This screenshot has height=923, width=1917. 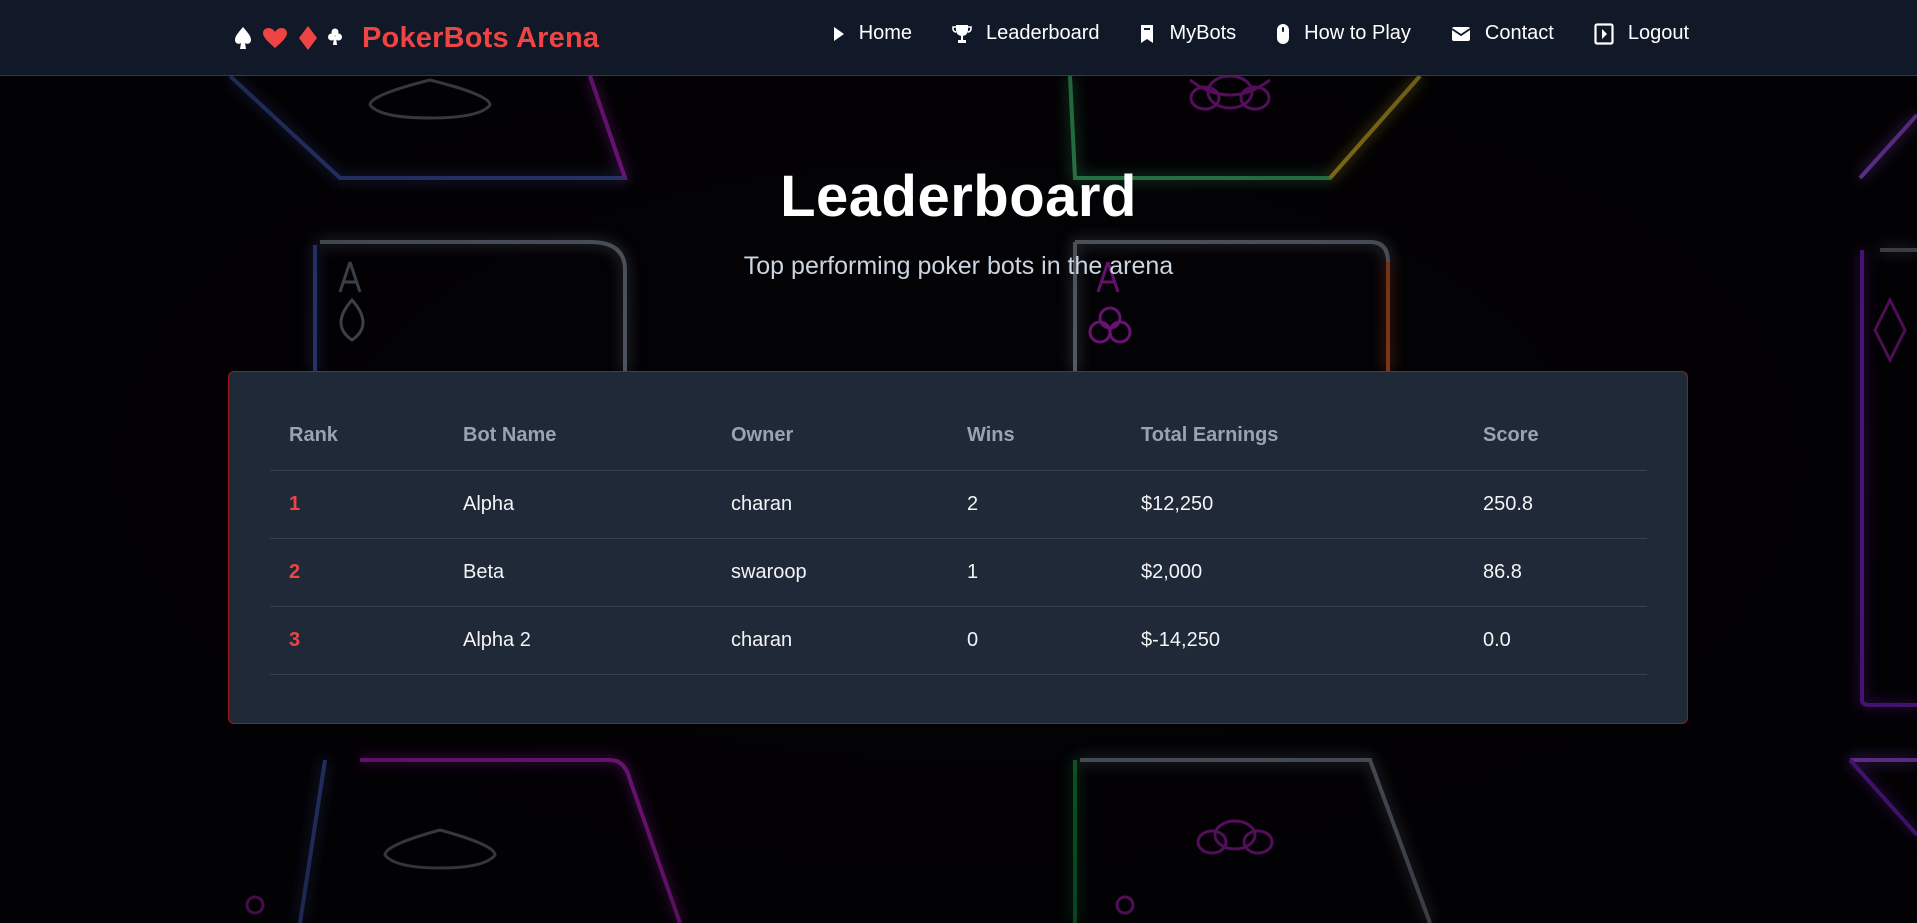 I want to click on wins-cell: 2, so click(x=1035, y=504).